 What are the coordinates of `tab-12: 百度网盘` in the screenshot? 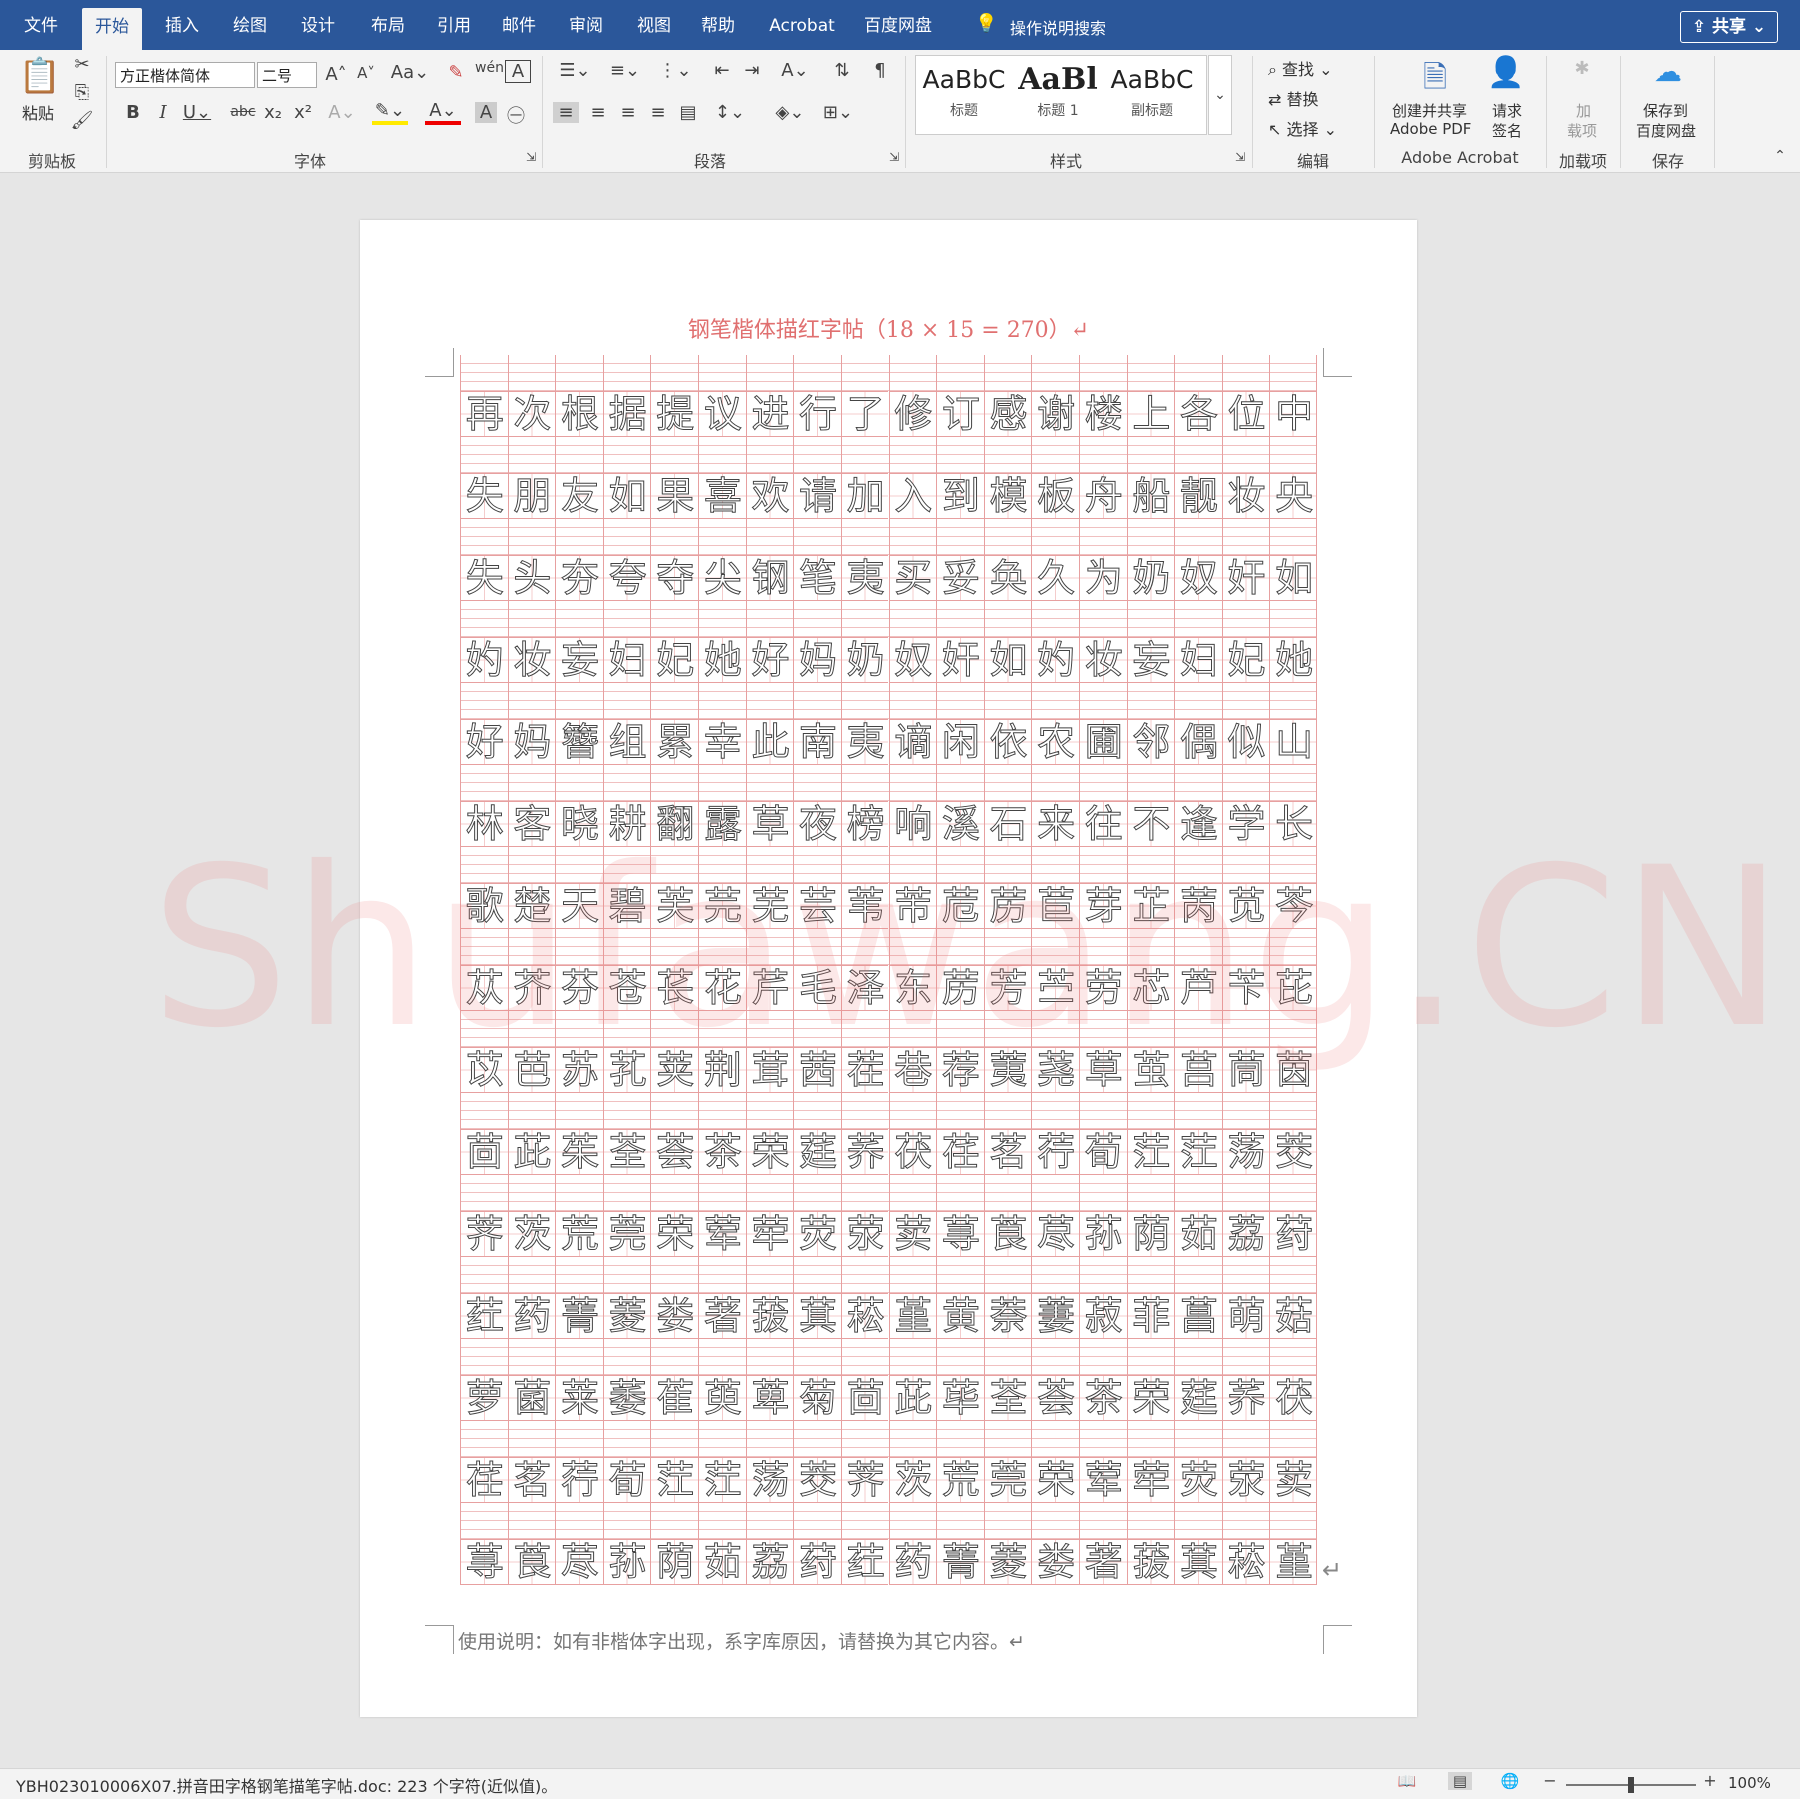 It's located at (898, 25).